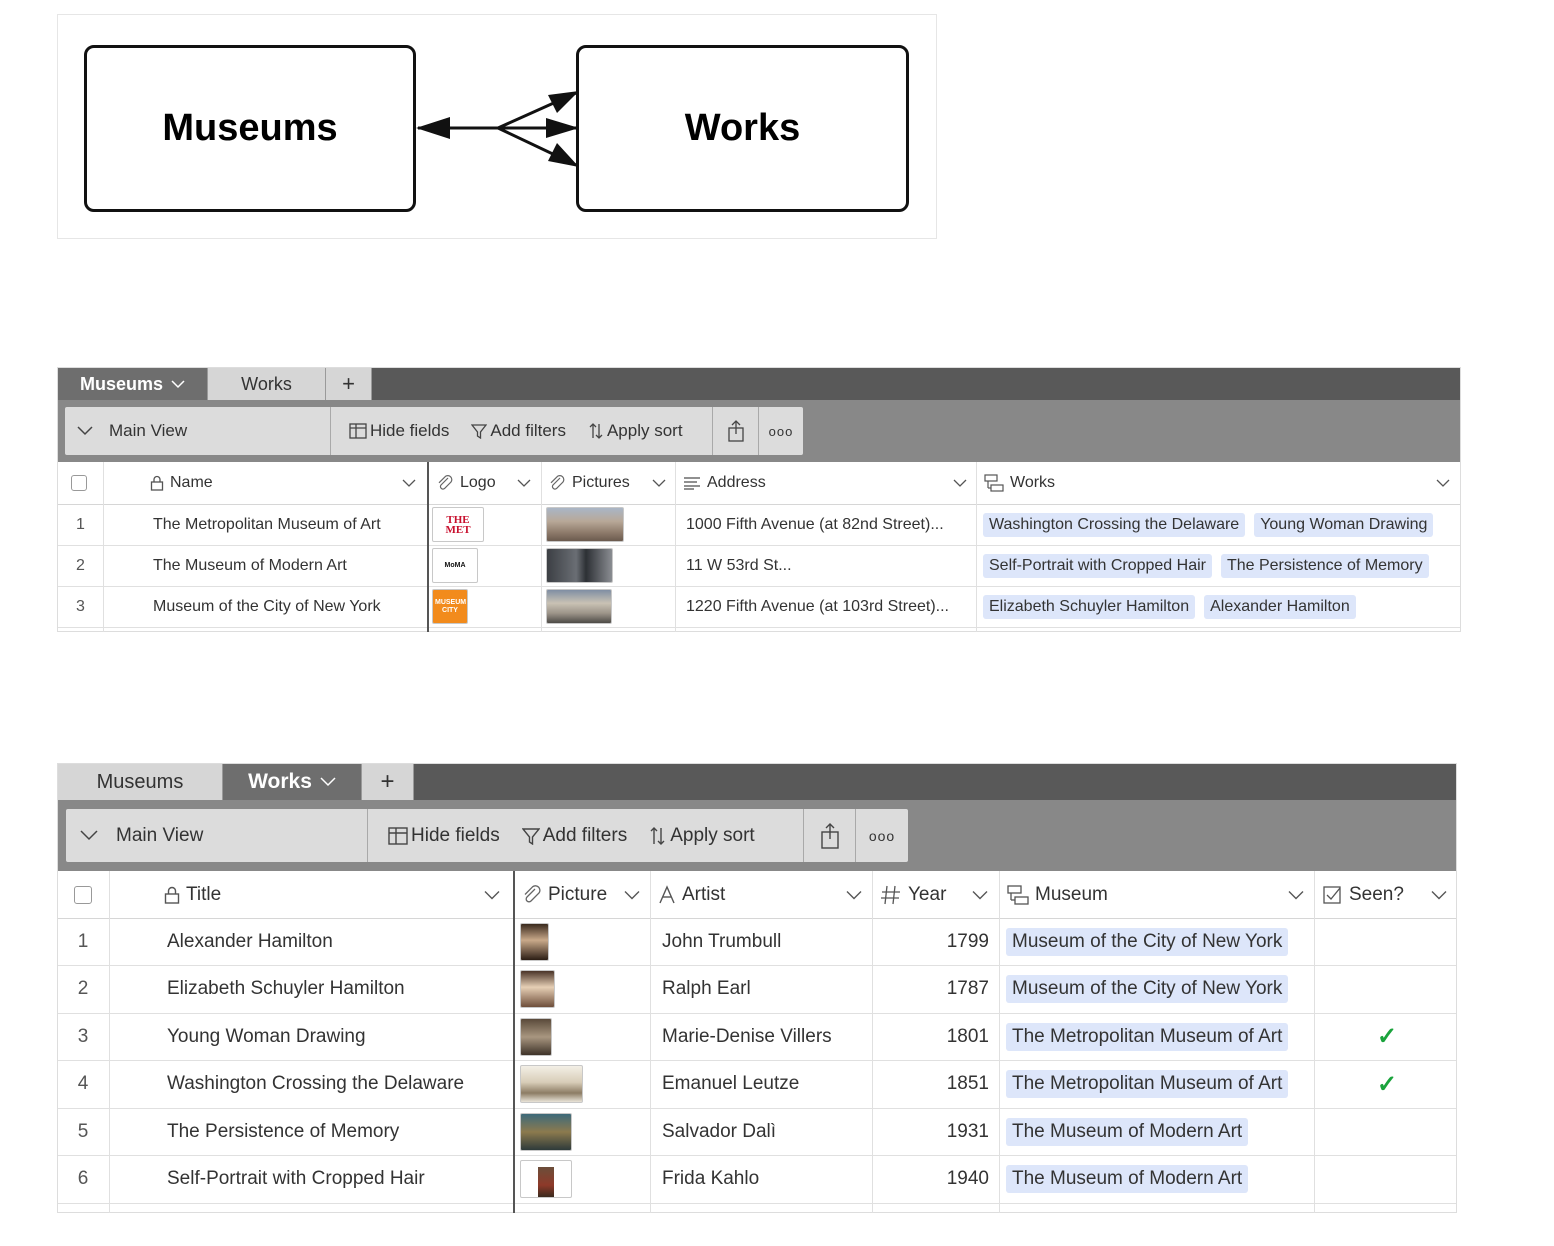 This screenshot has width=1554, height=1246. What do you see at coordinates (291, 524) in the screenshot?
I see `museum-name-cell: The Metropolitan Museum of Art` at bounding box center [291, 524].